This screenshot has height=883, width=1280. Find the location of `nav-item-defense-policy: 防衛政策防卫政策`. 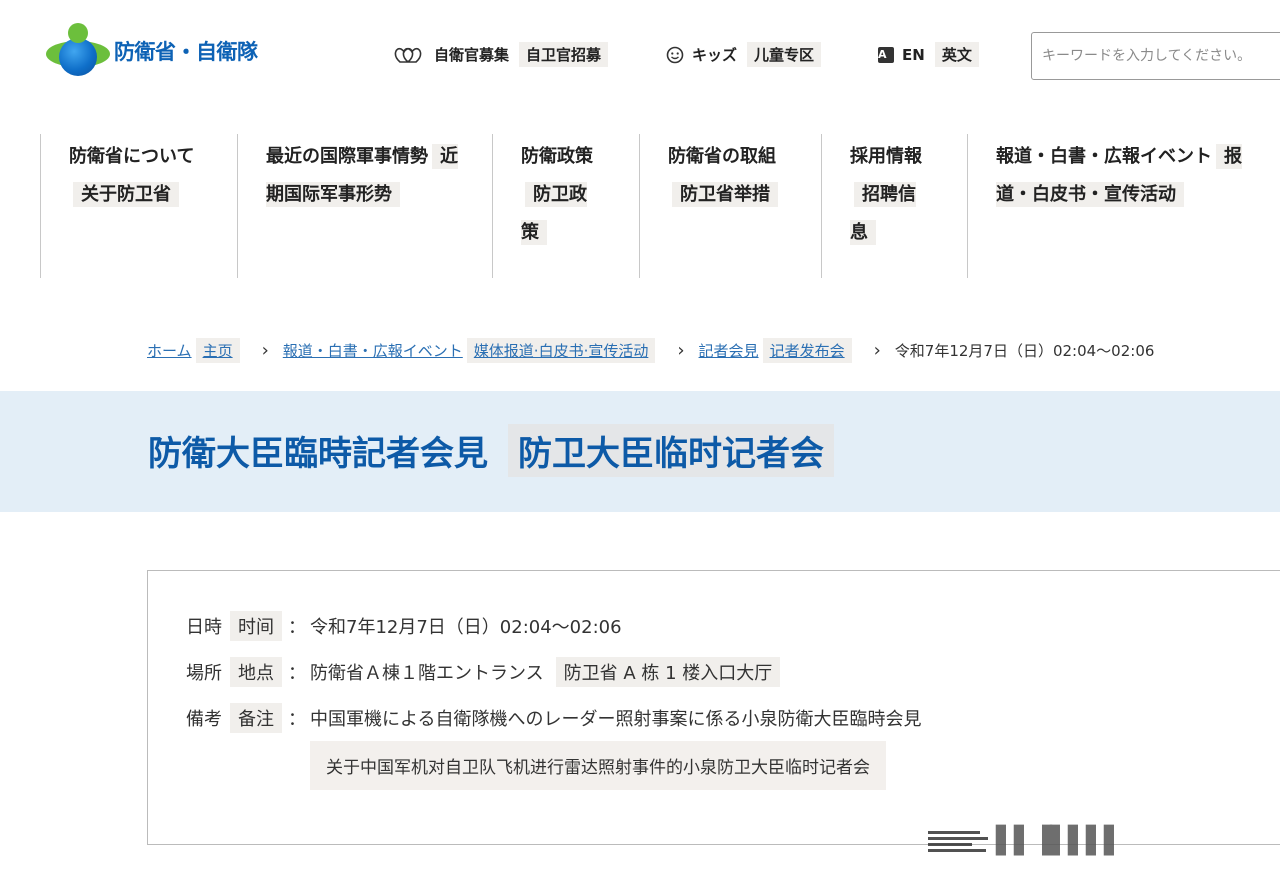

nav-item-defense-policy: 防衛政策防卫政策 is located at coordinates (565, 206).